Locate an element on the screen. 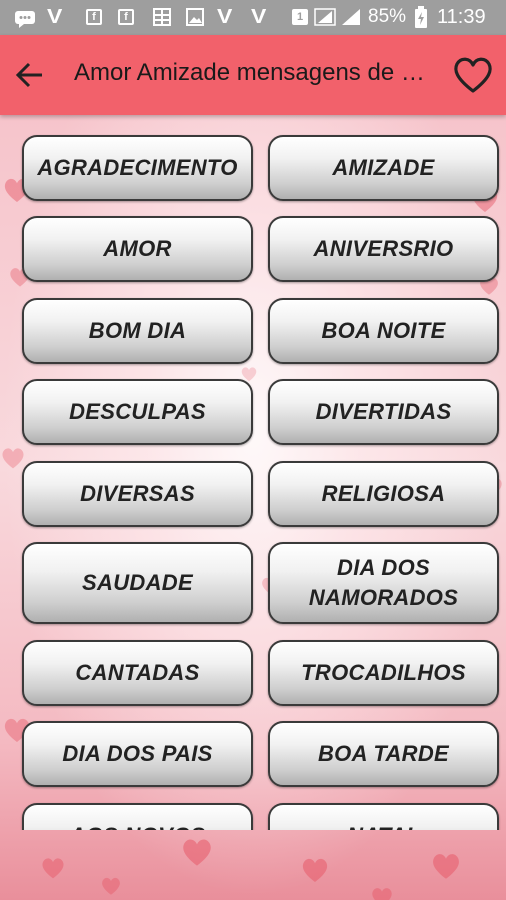 This screenshot has width=506, height=900. sim-1-icon: 1 is located at coordinates (300, 17).